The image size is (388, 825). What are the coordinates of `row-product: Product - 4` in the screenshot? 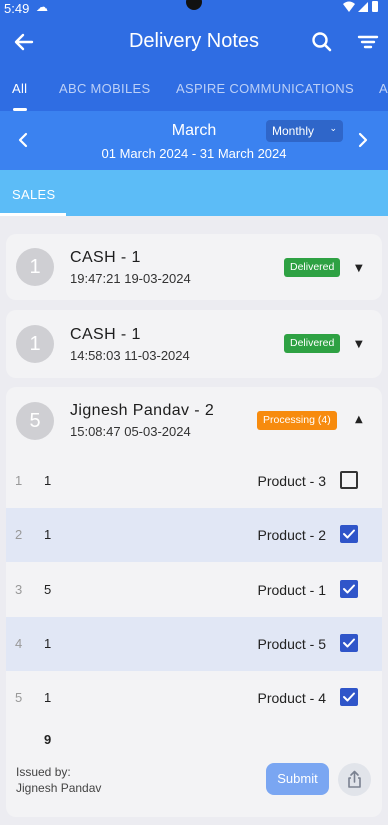 It's located at (291, 698).